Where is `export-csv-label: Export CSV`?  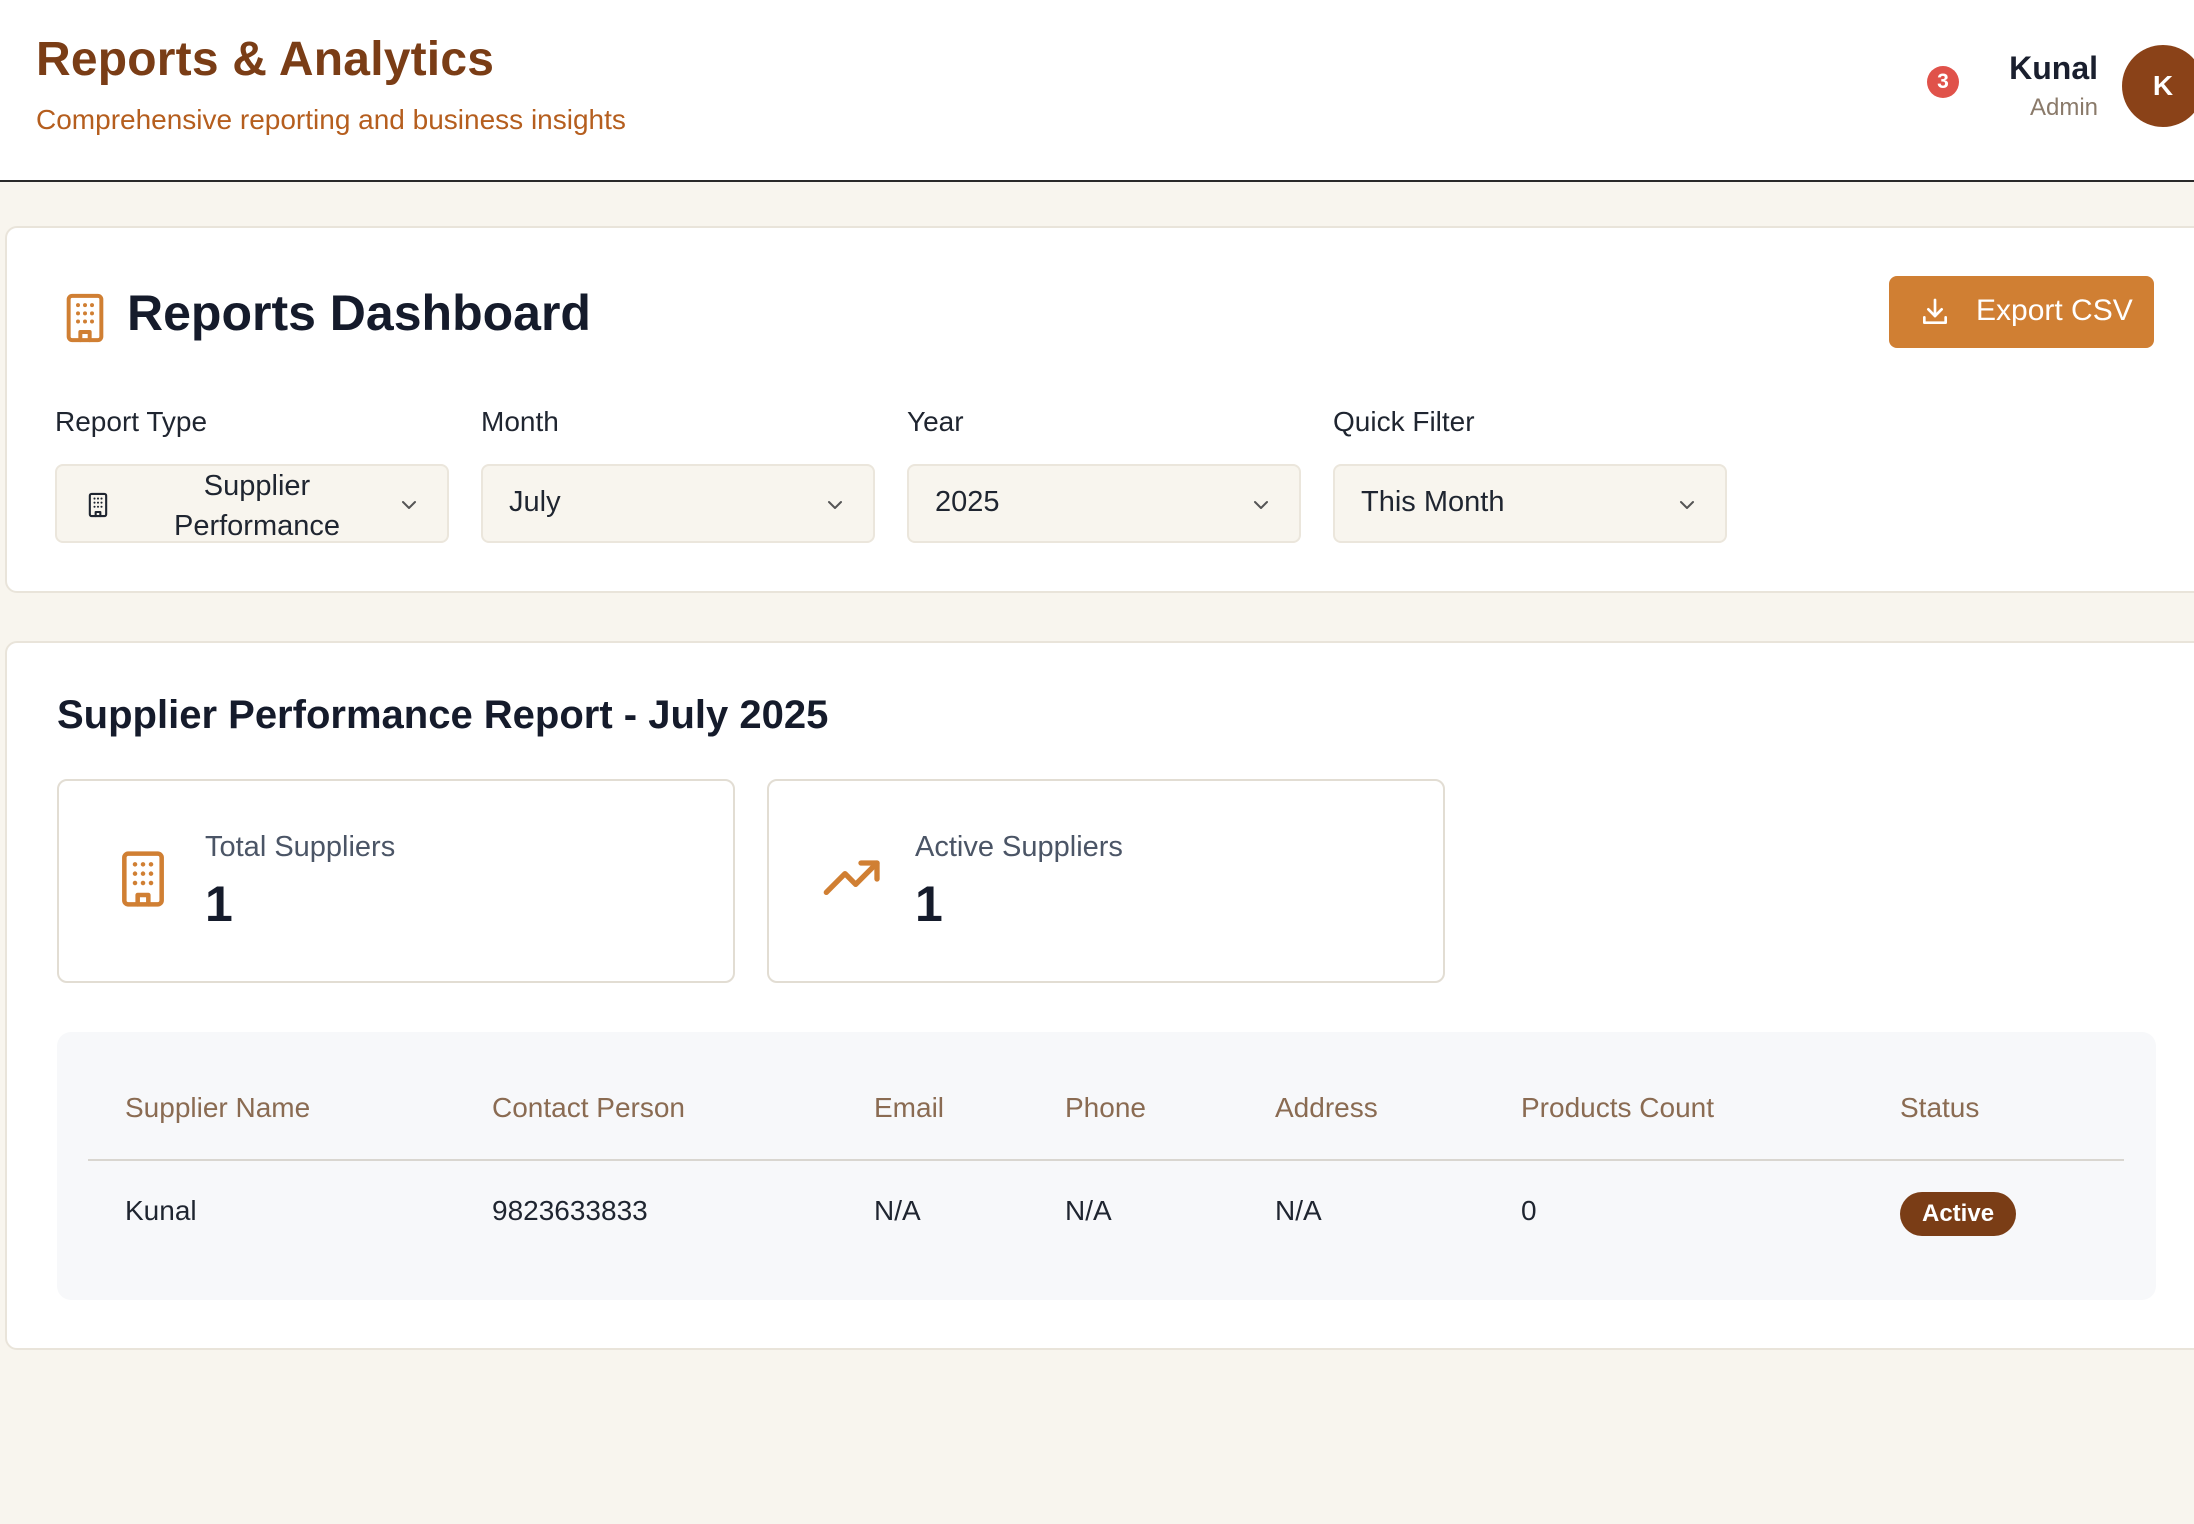
export-csv-label: Export CSV is located at coordinates (2054, 310).